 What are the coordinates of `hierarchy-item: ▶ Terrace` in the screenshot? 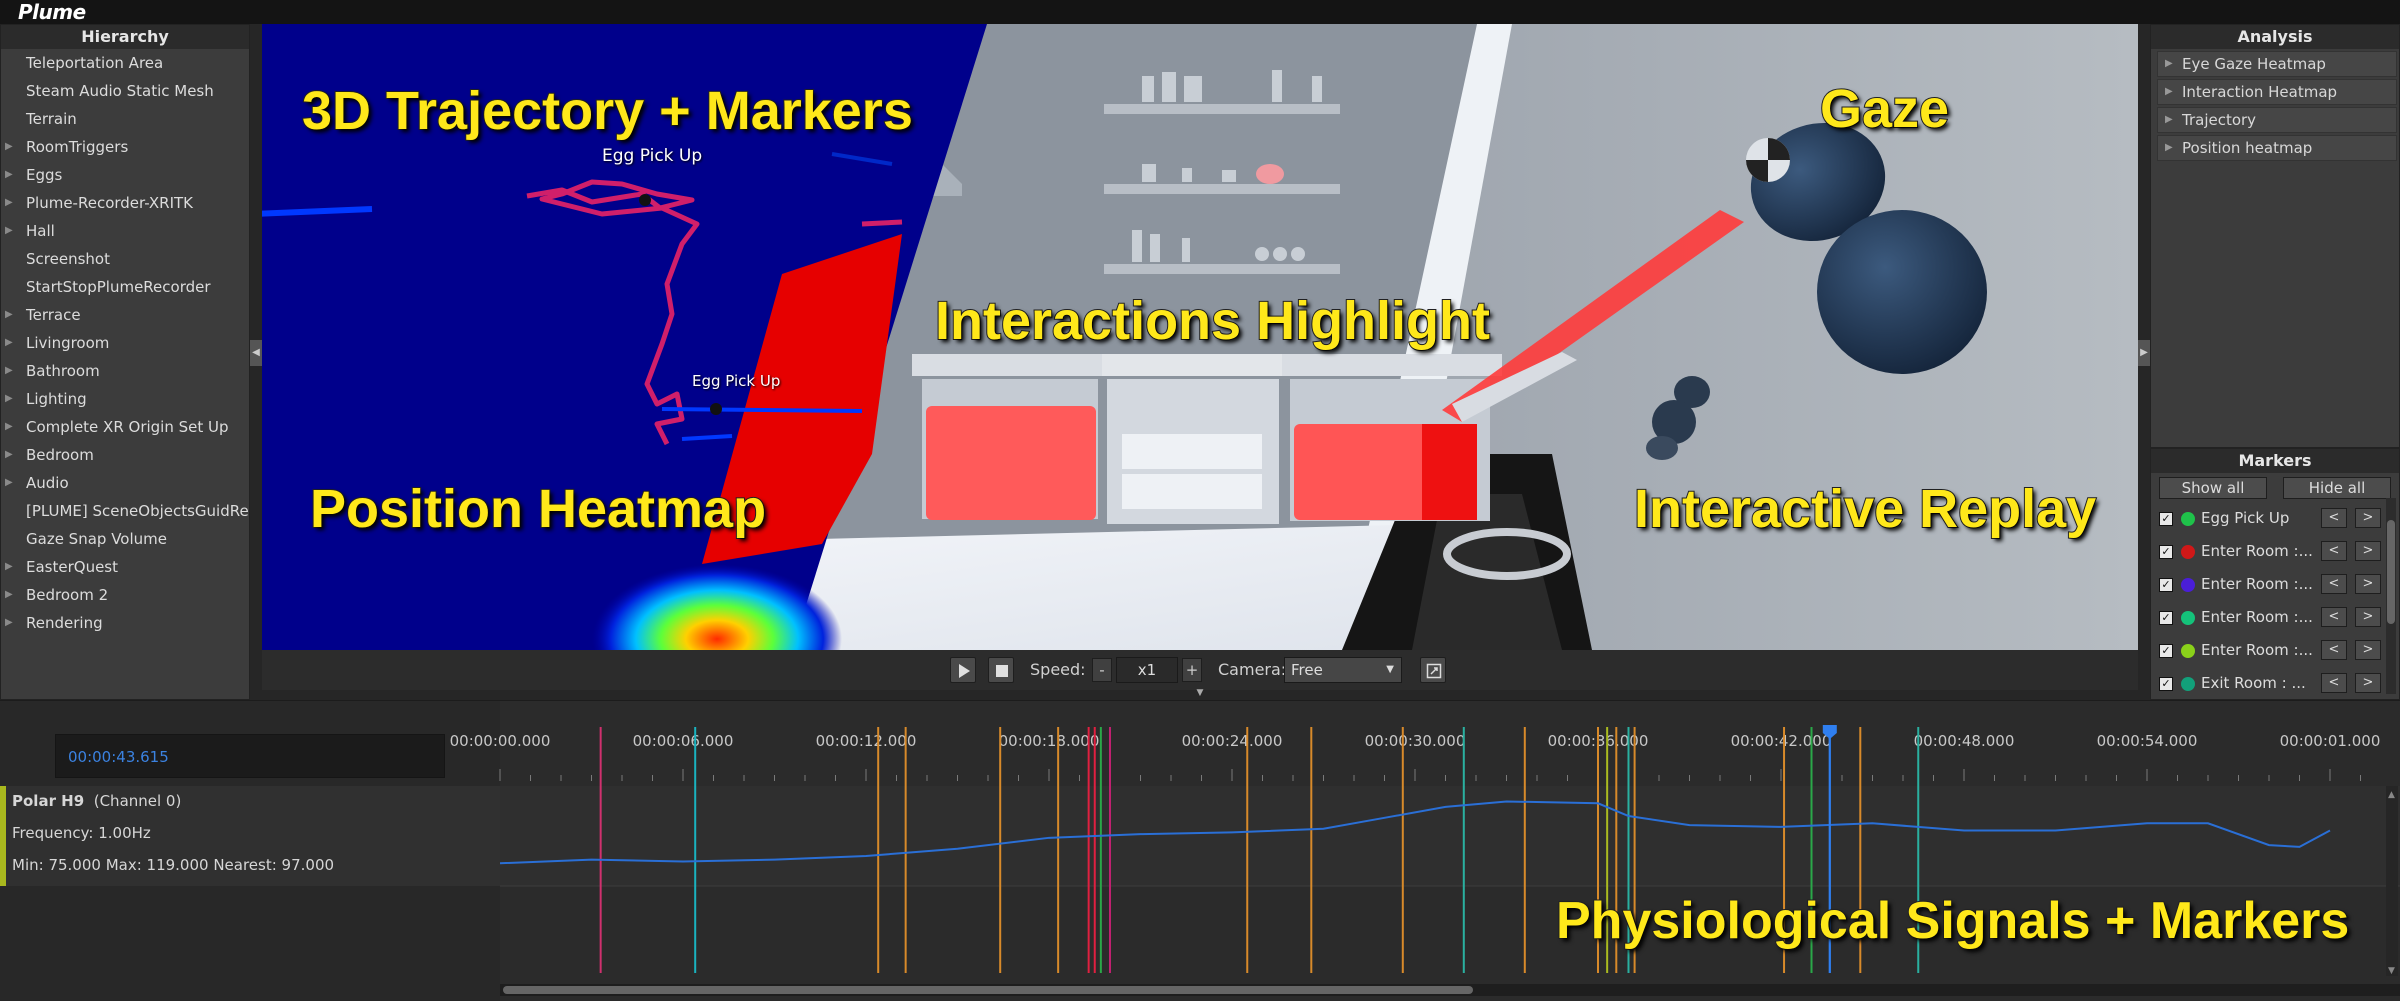 It's located at (125, 315).